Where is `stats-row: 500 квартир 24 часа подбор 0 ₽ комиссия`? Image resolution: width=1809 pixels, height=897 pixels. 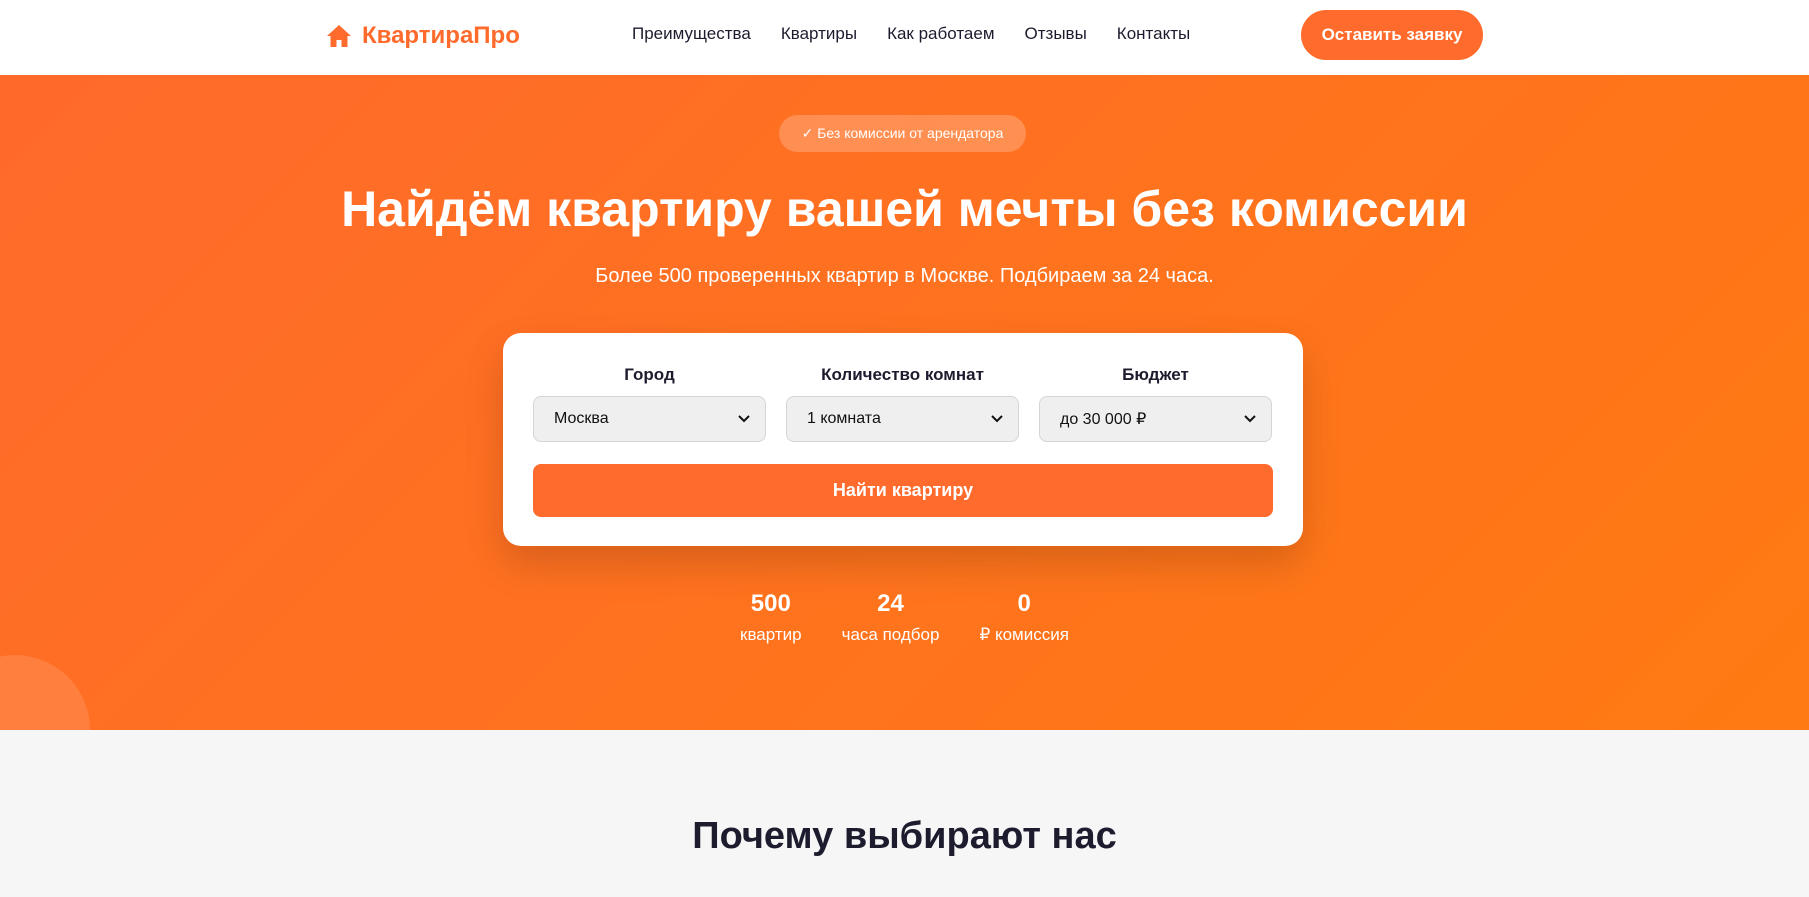 stats-row: 500 квартир 24 часа подбор 0 ₽ комиссия is located at coordinates (904, 617).